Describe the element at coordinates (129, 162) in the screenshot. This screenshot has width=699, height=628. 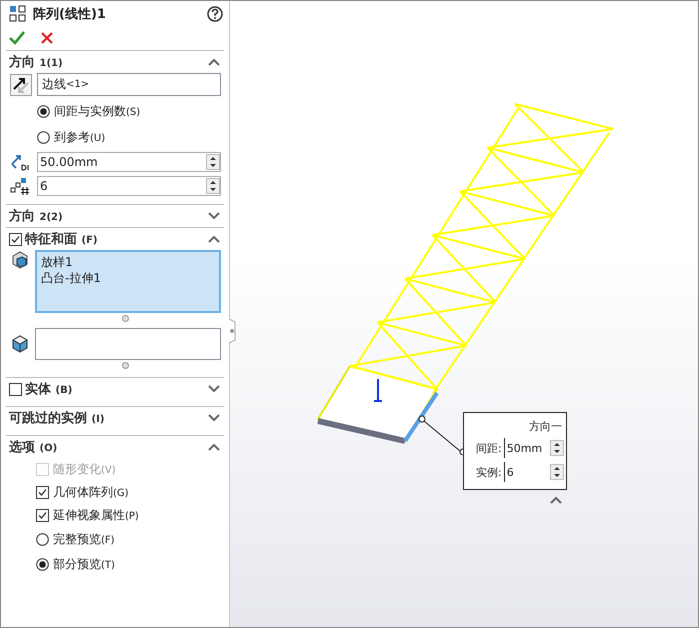
I see `spacing-field: 50.00mm` at that location.